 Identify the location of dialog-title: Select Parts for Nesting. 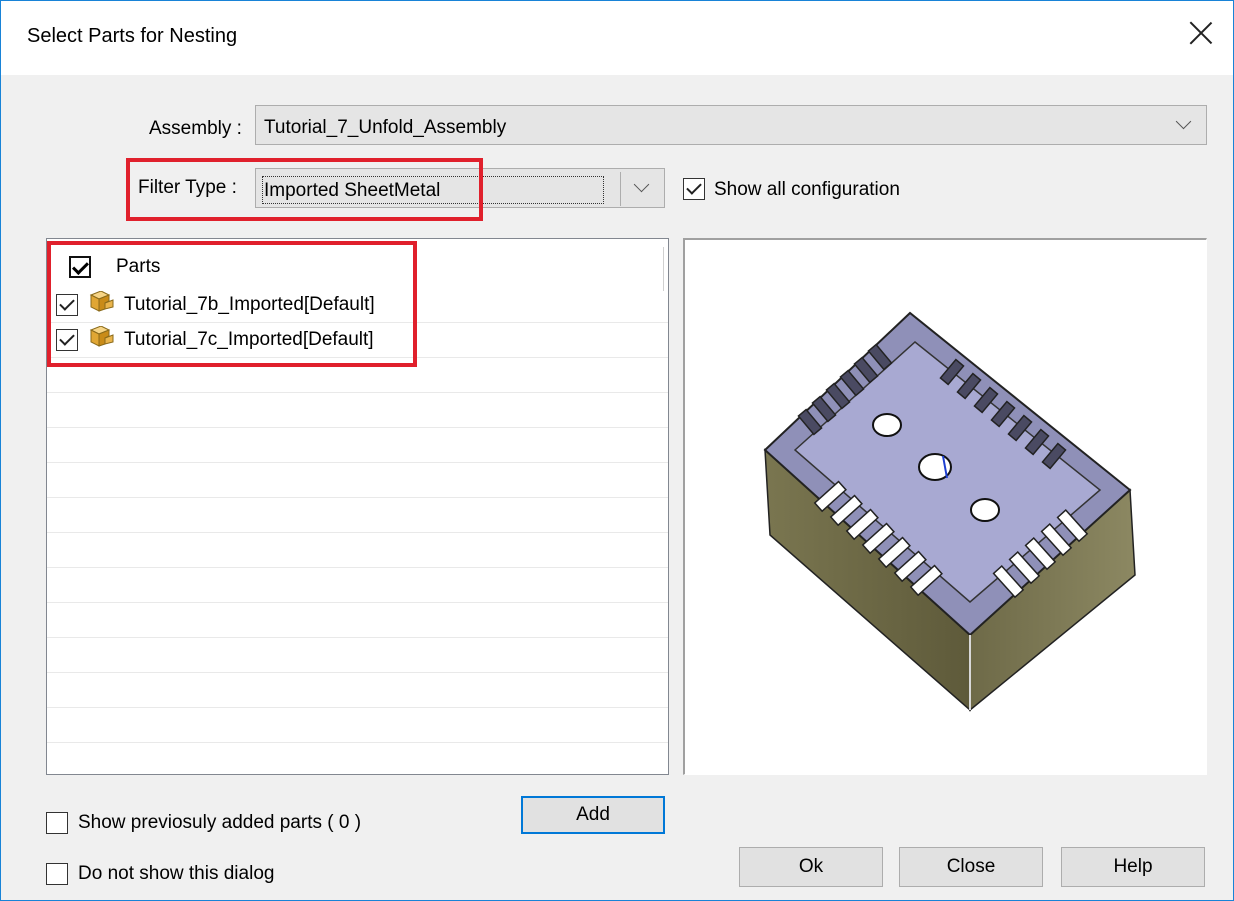
(132, 36).